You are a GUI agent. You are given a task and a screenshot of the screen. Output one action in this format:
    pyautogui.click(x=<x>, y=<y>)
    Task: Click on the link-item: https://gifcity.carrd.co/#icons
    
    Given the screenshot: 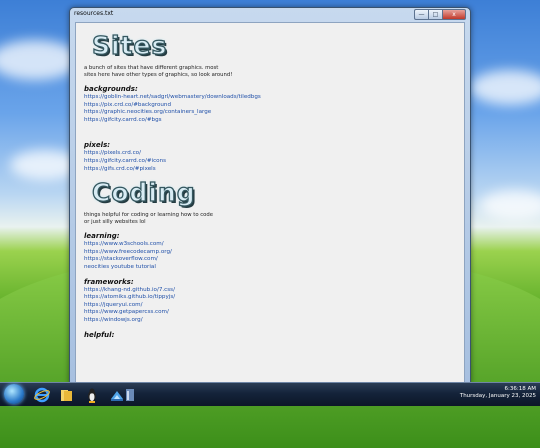 What is the action you would take?
    pyautogui.click(x=269, y=162)
    